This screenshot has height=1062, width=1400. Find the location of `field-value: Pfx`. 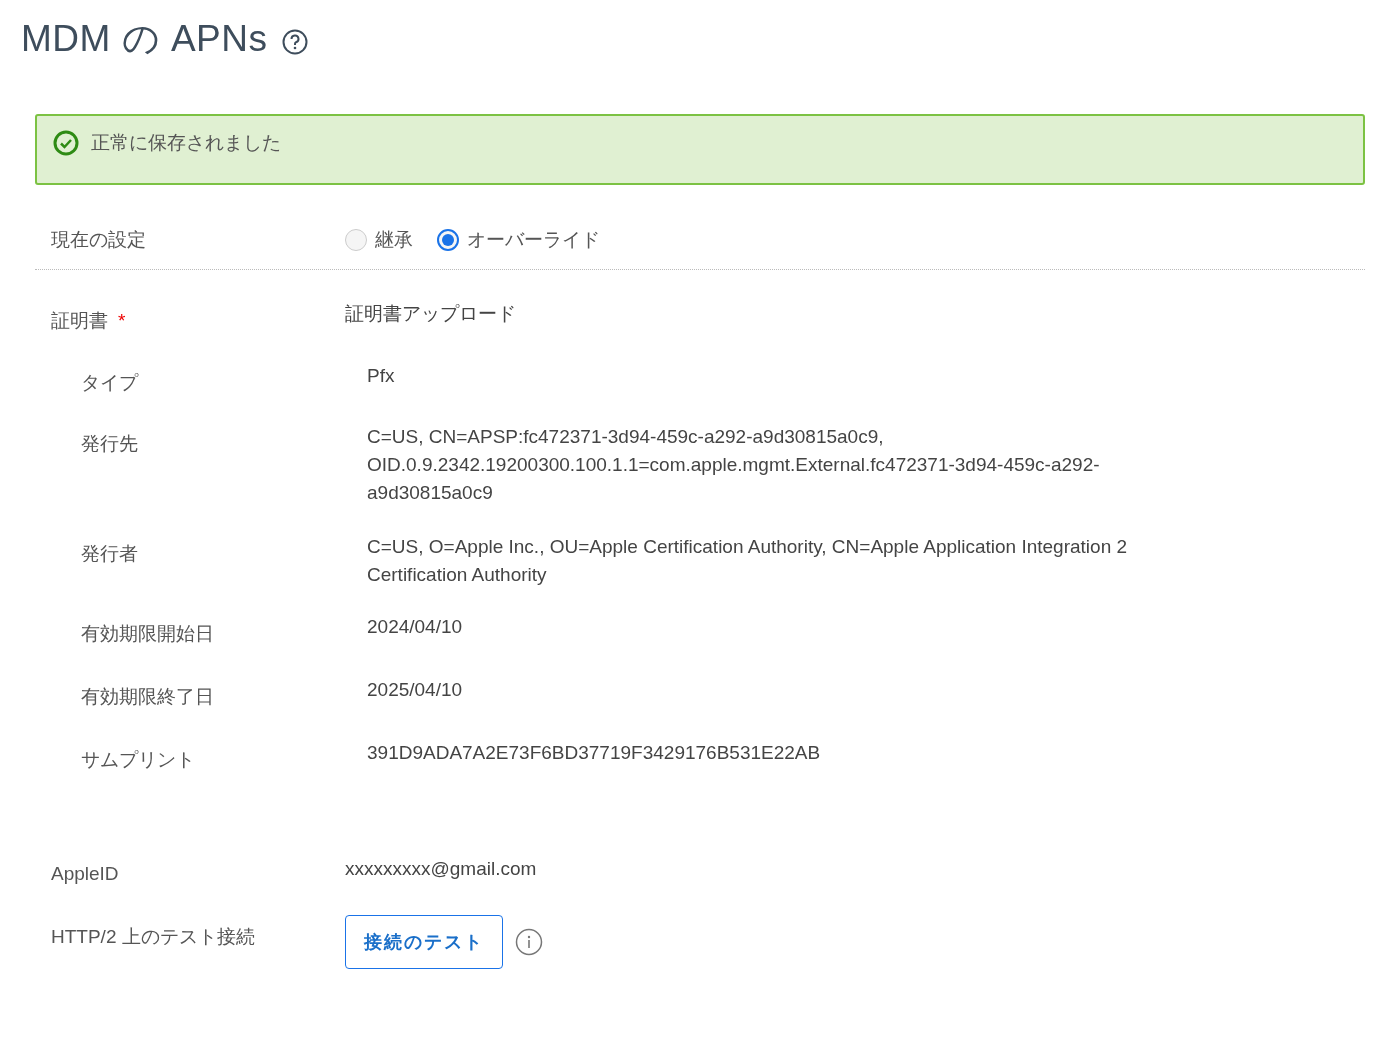

field-value: Pfx is located at coordinates (381, 376).